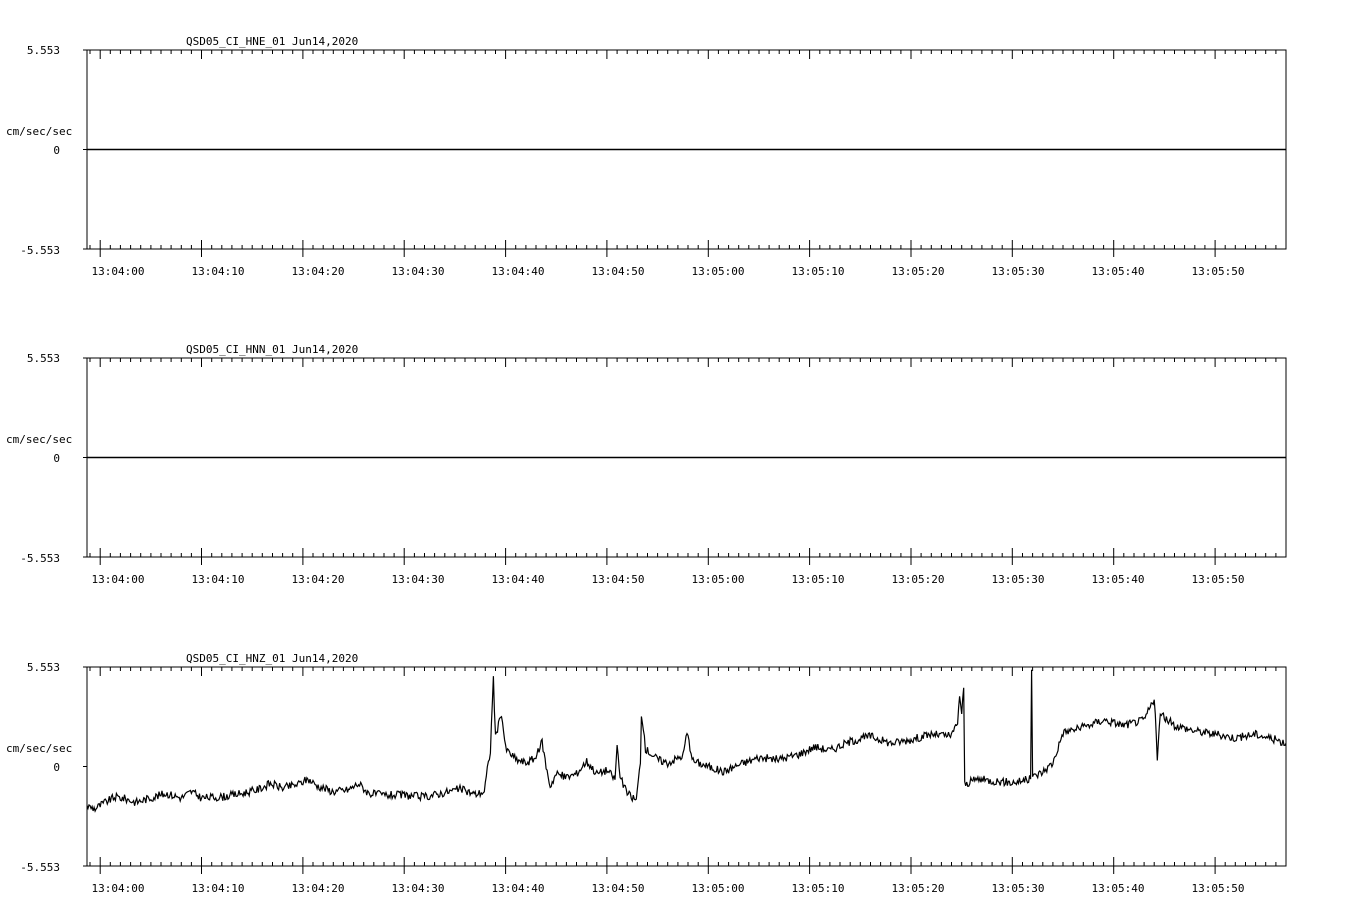  Describe the element at coordinates (272, 41) in the screenshot. I see `panel-title: QSD05_CI_HNE_01 Jun14,2020` at that location.